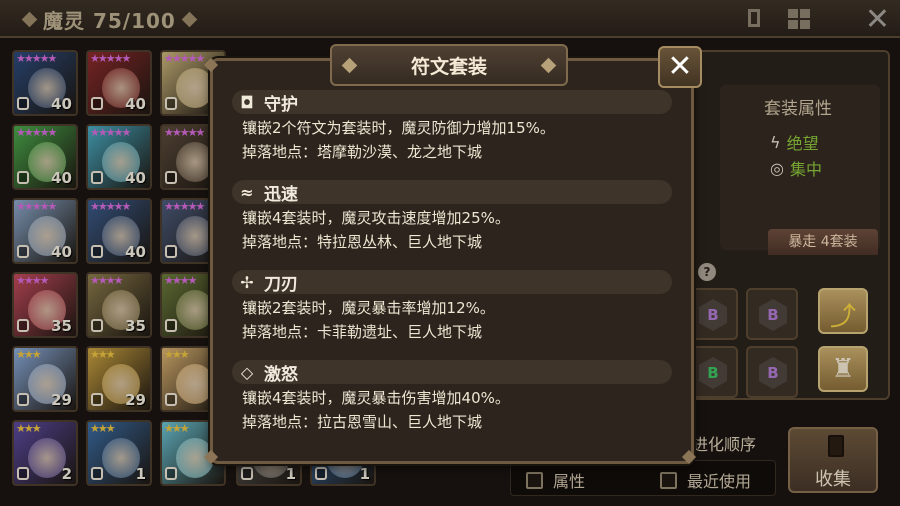 This screenshot has height=506, width=900. What do you see at coordinates (548, 65) in the screenshot?
I see `diamond-right-icon` at bounding box center [548, 65].